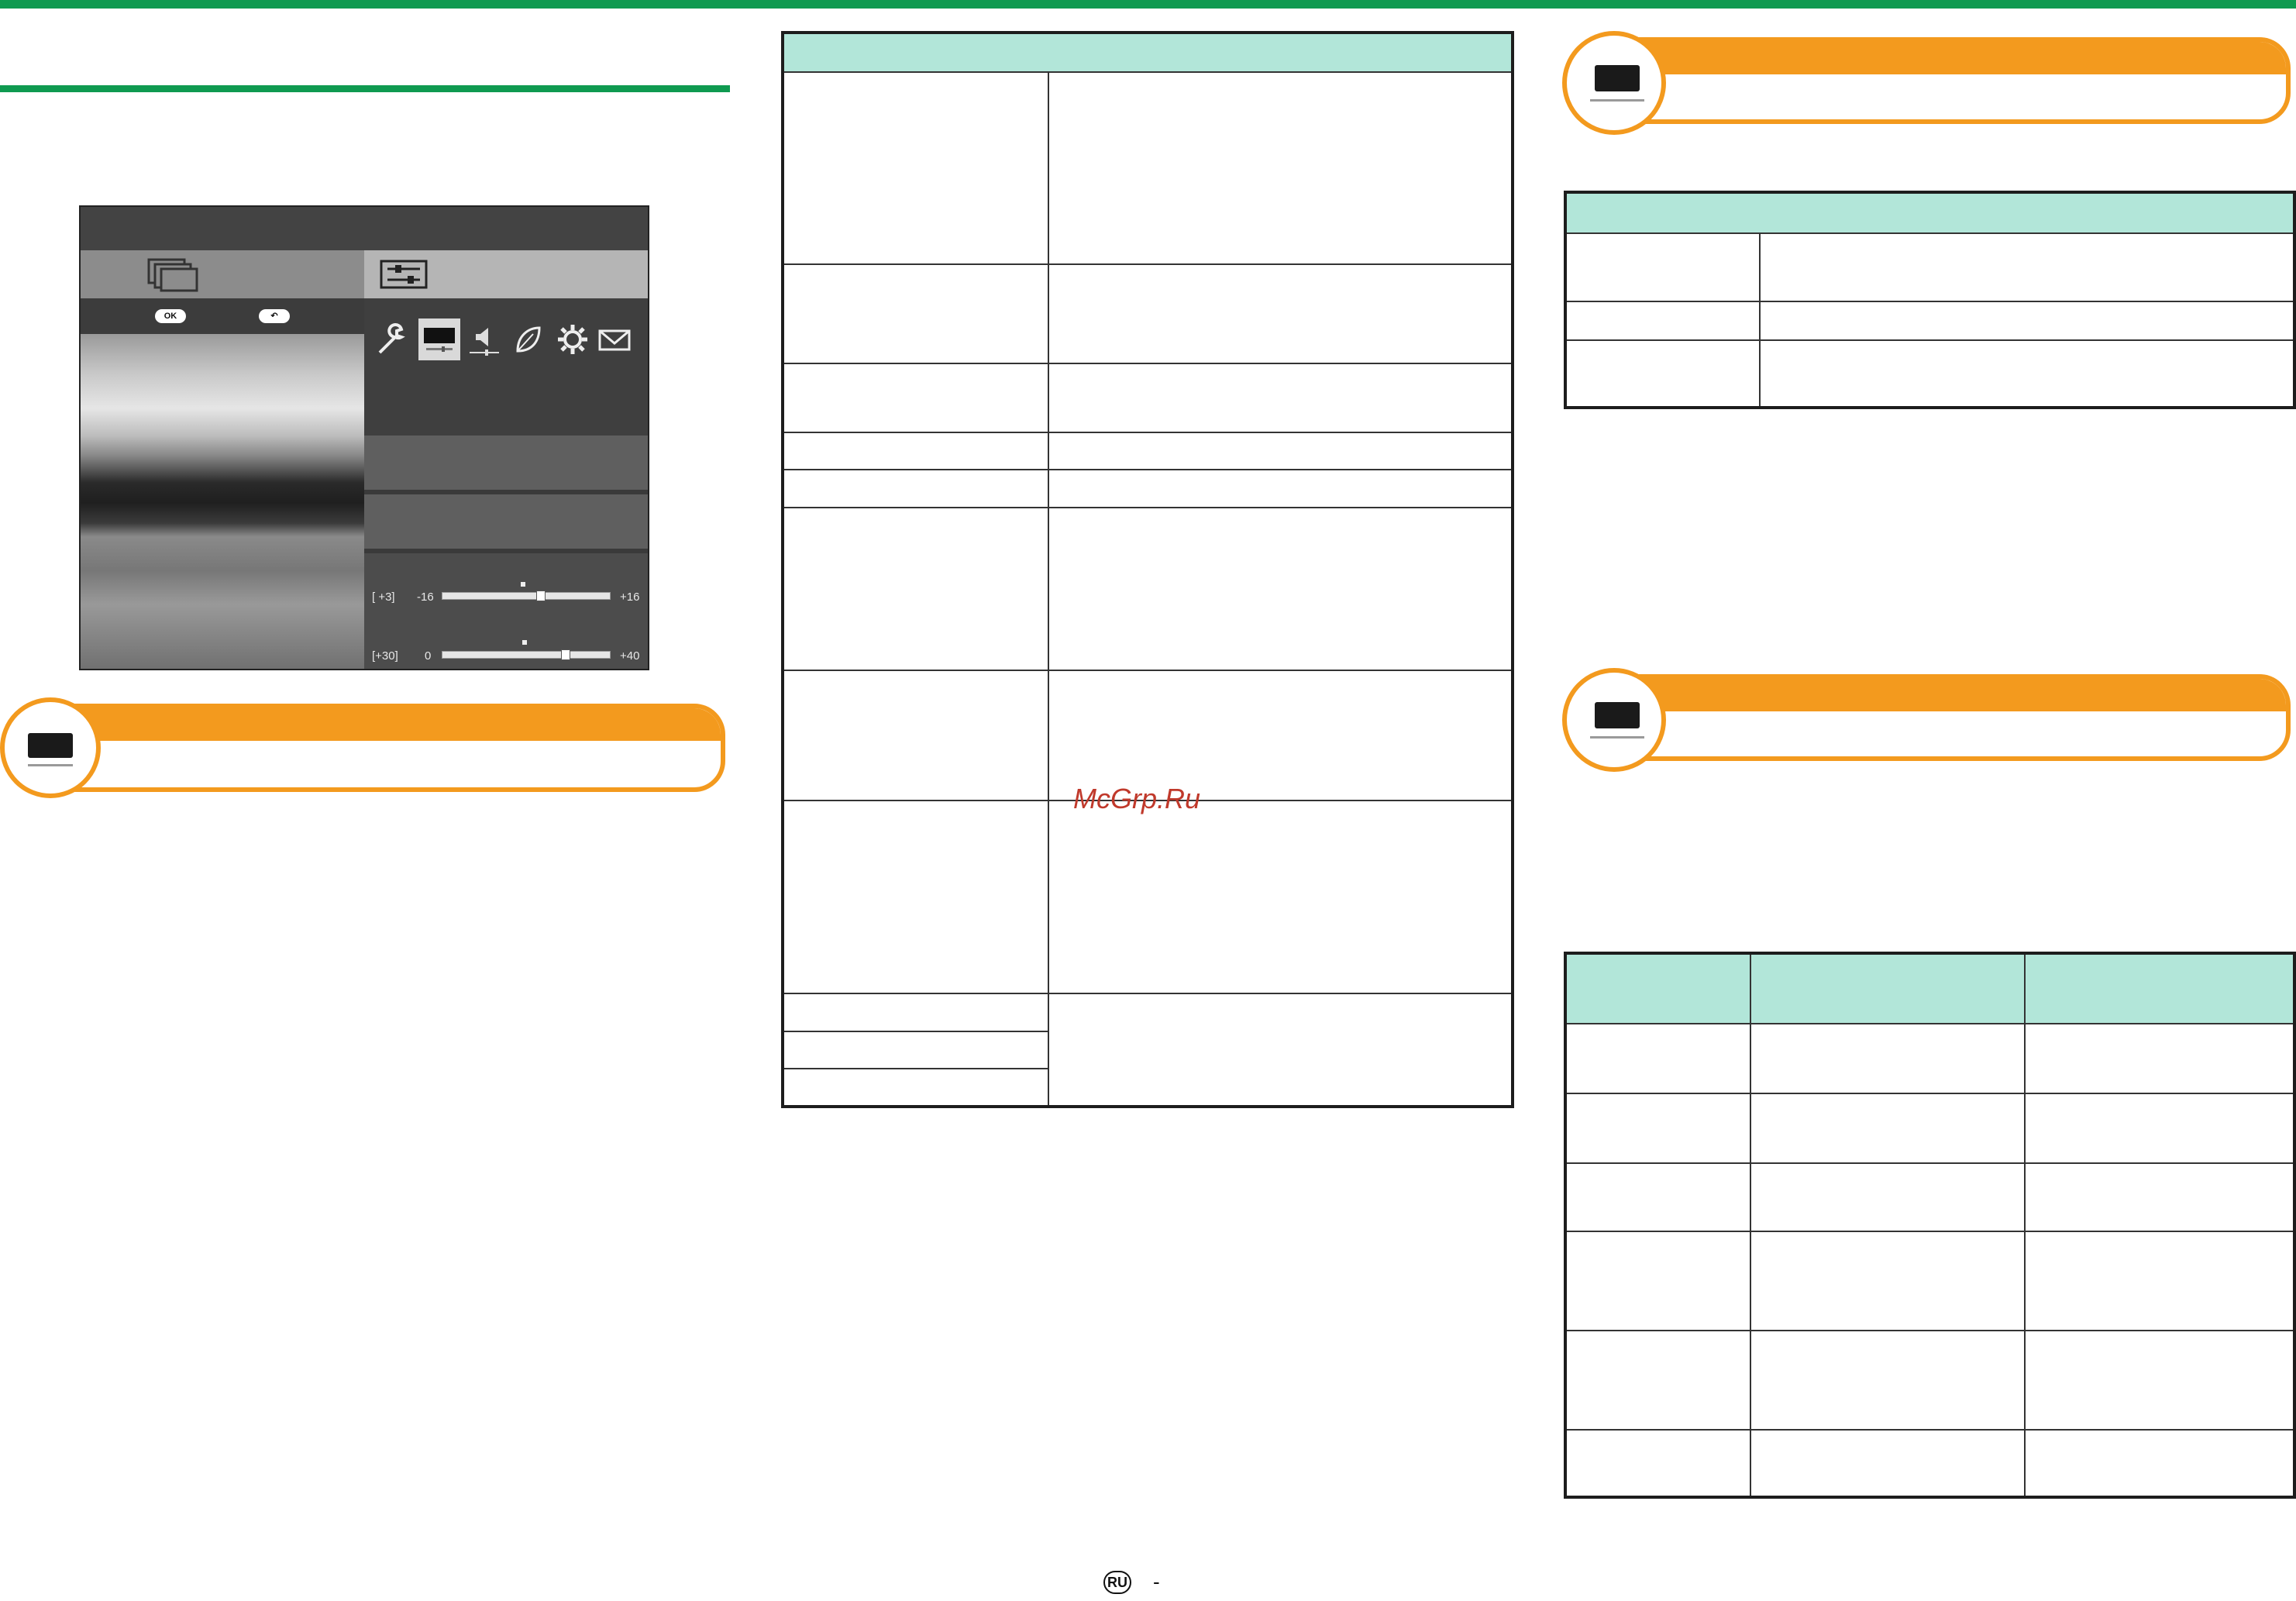 This screenshot has height=1601, width=2296. What do you see at coordinates (1951, 58) in the screenshot?
I see `section-header-right-1-fill` at bounding box center [1951, 58].